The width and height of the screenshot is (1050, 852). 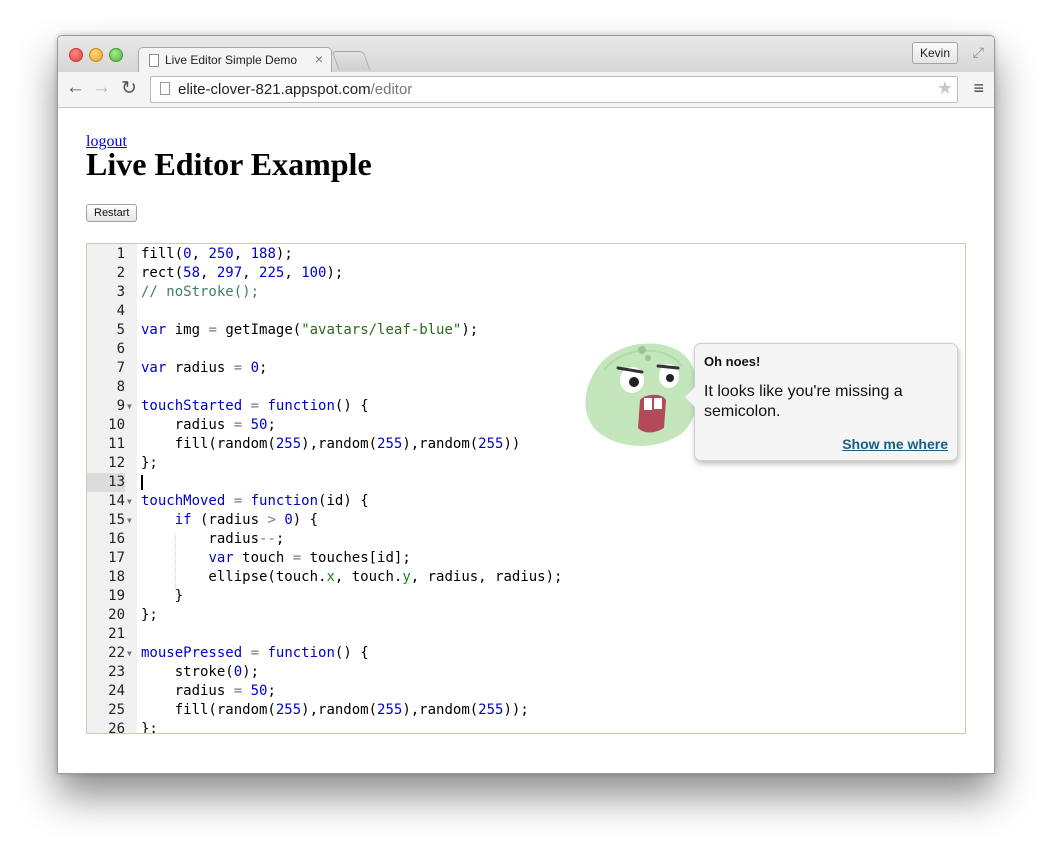 I want to click on tab-live-editor: Live Editor Simple Demo ×, so click(x=235, y=60).